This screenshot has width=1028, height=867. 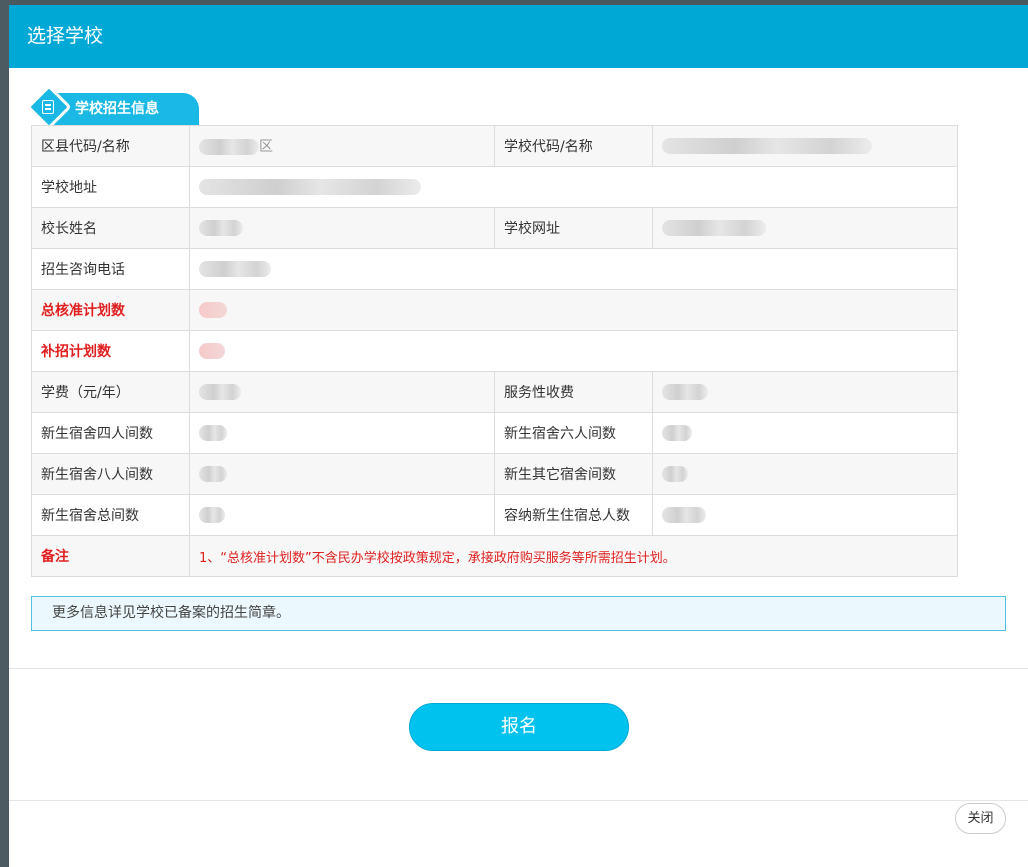 What do you see at coordinates (342, 228) in the screenshot?
I see `principal-value` at bounding box center [342, 228].